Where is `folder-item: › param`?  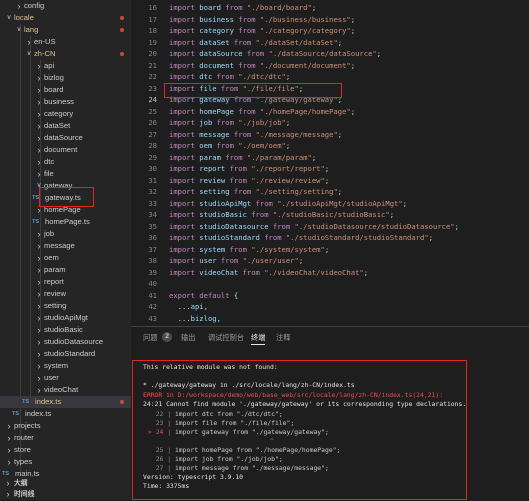 folder-item: › param is located at coordinates (65, 270).